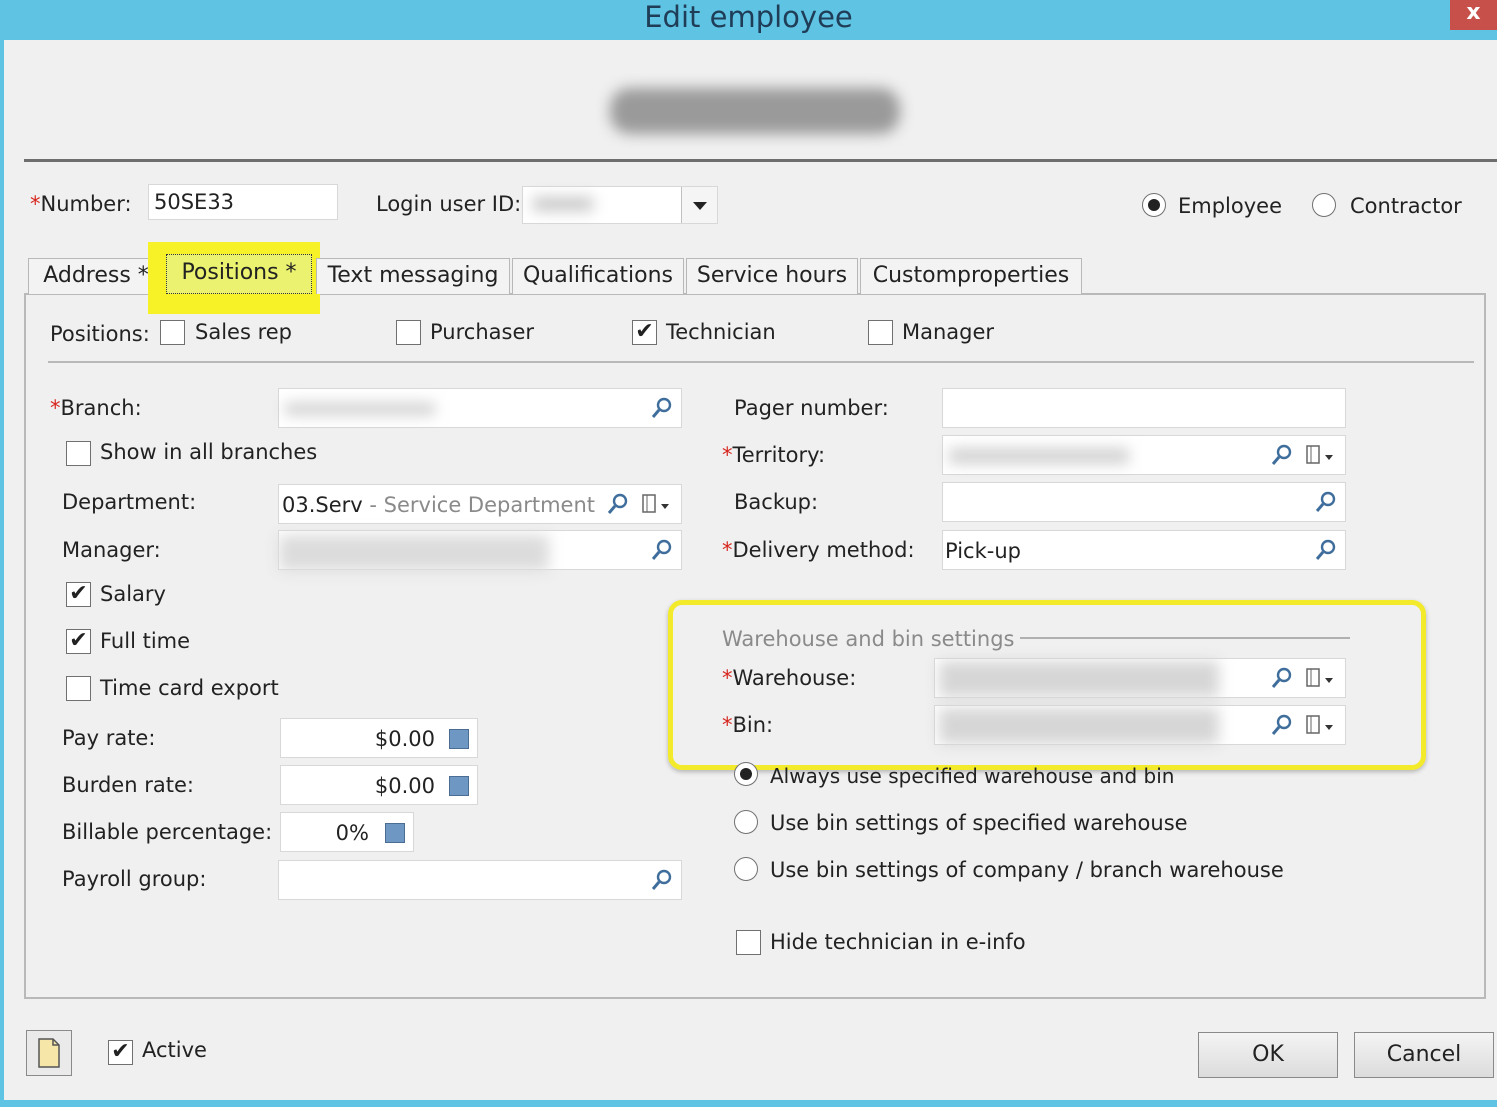 The height and width of the screenshot is (1107, 1497). What do you see at coordinates (1144, 550) in the screenshot?
I see `delivery-method-field: Pick-up` at bounding box center [1144, 550].